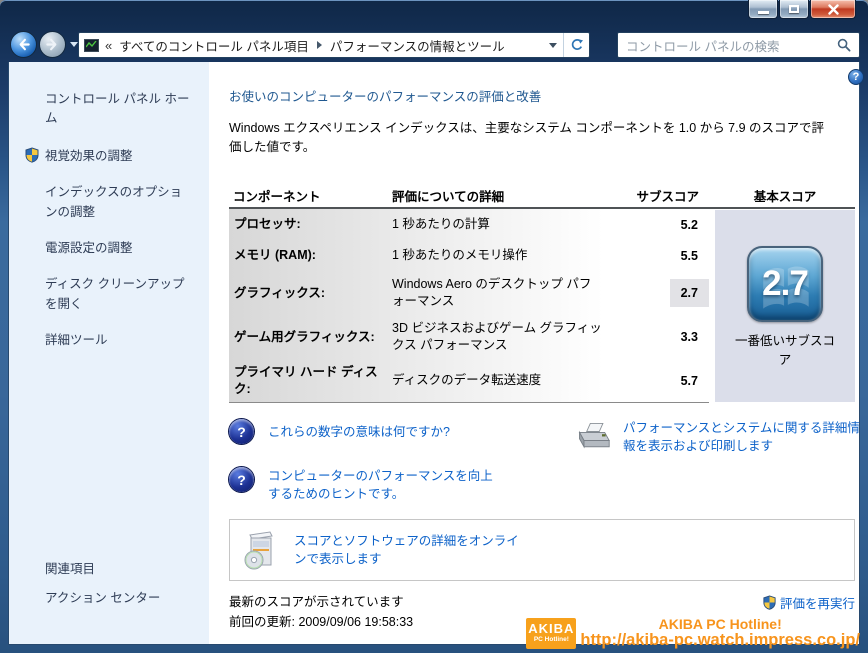  I want to click on detail-cell: 3D ビジネスおよびゲーム グラフィックス パフォーマンス, so click(497, 336).